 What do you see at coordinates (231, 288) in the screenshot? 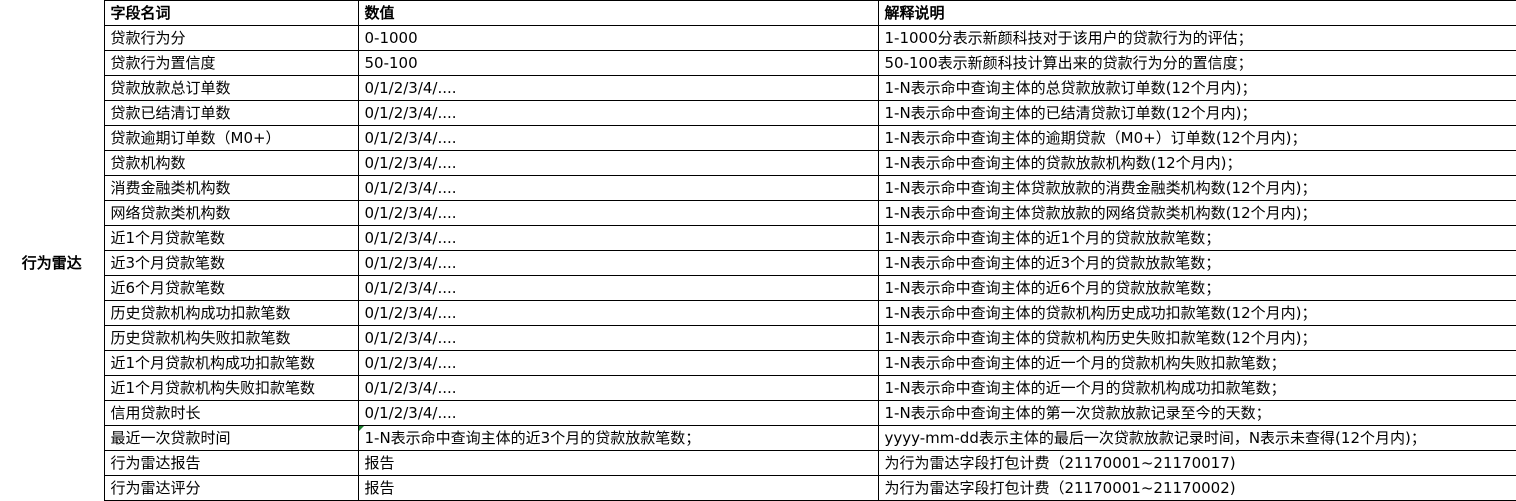
I see `field-name-cell: 近6个月贷款笔数` at bounding box center [231, 288].